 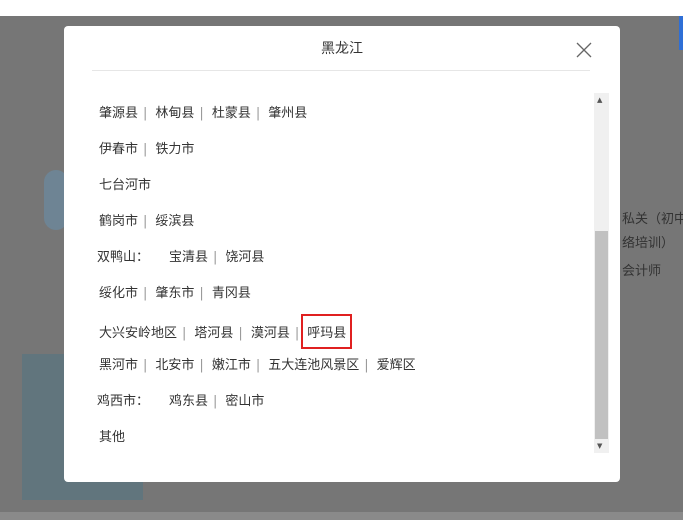 What do you see at coordinates (174, 219) in the screenshot?
I see `county-link: 绥滨县` at bounding box center [174, 219].